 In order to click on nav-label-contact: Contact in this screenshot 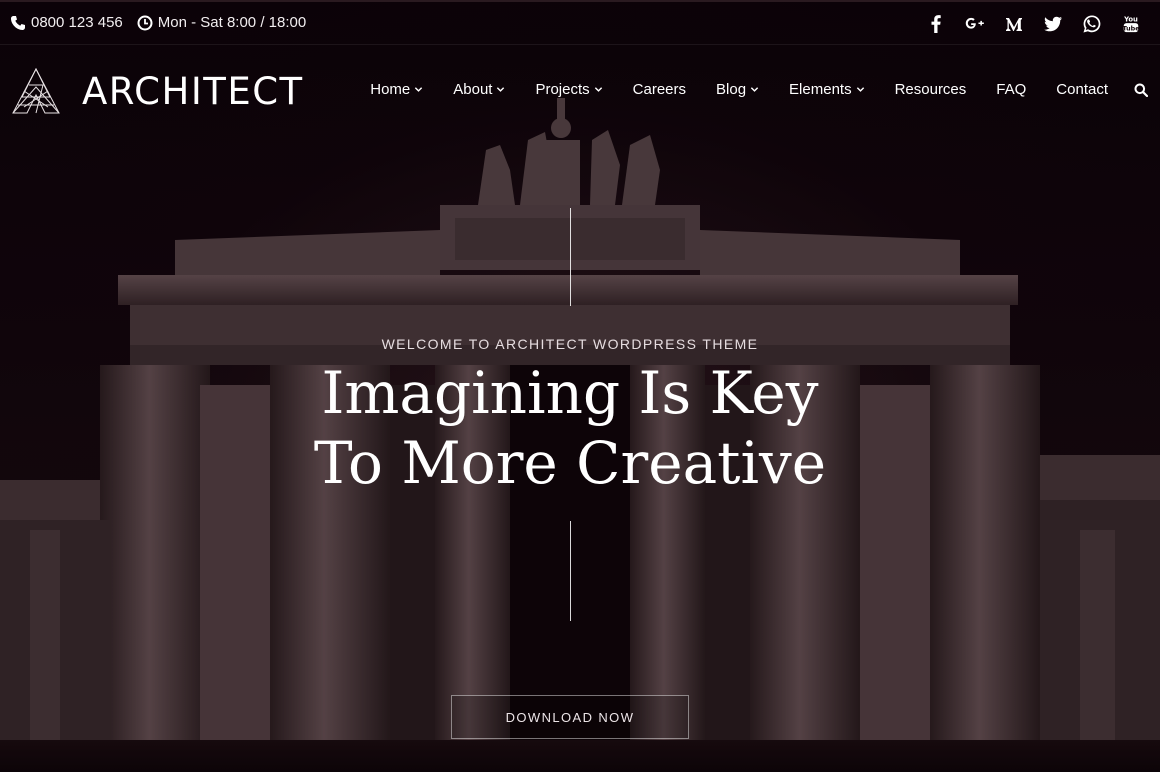, I will do `click(1082, 89)`.